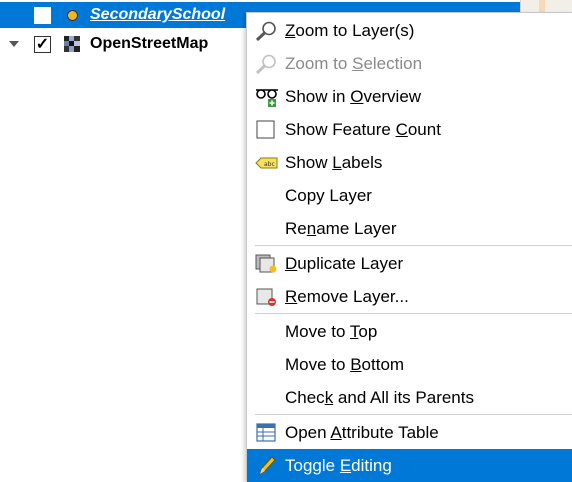 This screenshot has height=482, width=572. What do you see at coordinates (72, 15) in the screenshot?
I see `point-layer-icon` at bounding box center [72, 15].